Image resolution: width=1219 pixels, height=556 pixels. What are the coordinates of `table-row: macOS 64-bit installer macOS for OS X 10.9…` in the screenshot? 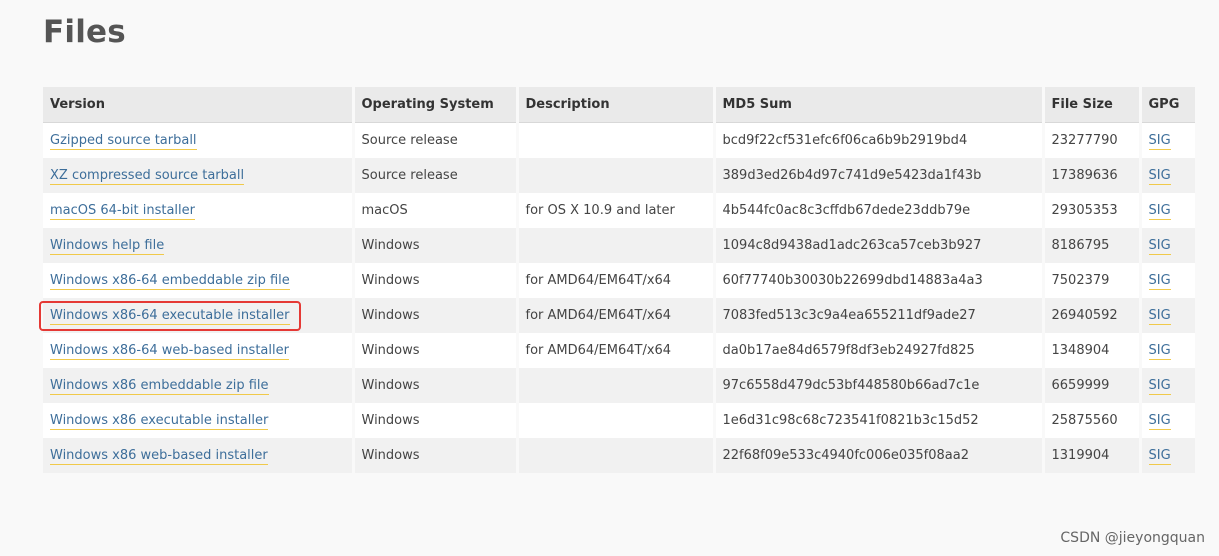 It's located at (619, 210).